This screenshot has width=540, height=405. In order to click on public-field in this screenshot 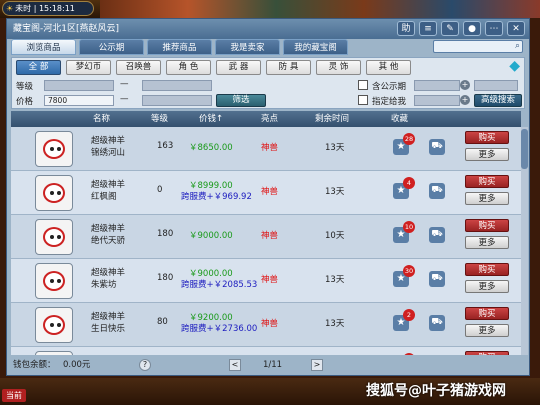, I will do `click(437, 85)`.